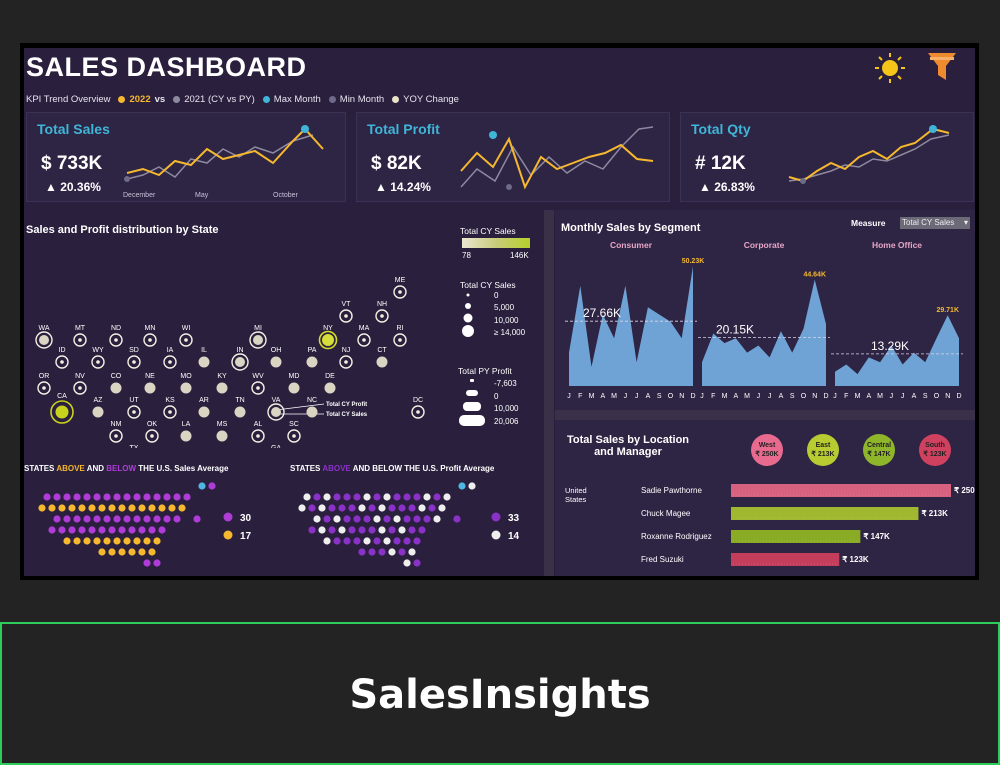 This screenshot has width=1000, height=765. I want to click on anno-profit: Total CY Profit, so click(346, 405).